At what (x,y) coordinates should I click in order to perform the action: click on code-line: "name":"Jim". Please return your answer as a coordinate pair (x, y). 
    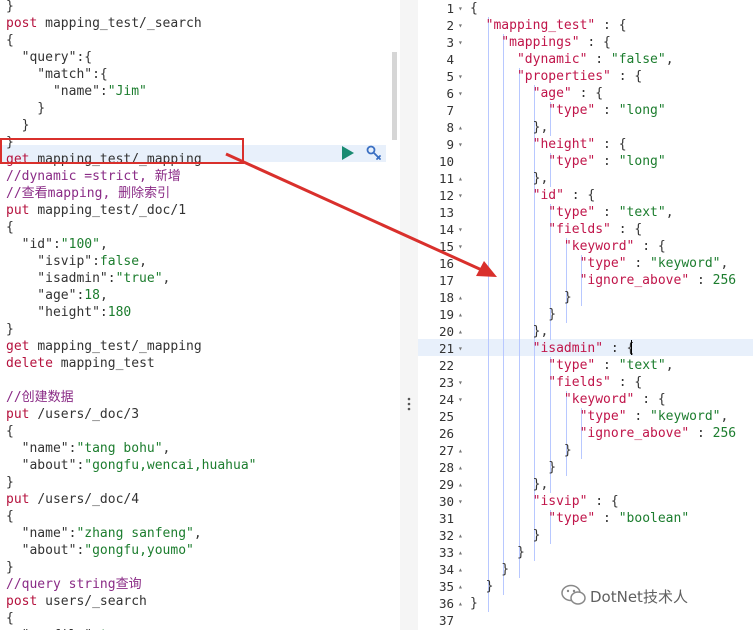
    Looking at the image, I should click on (76, 91).